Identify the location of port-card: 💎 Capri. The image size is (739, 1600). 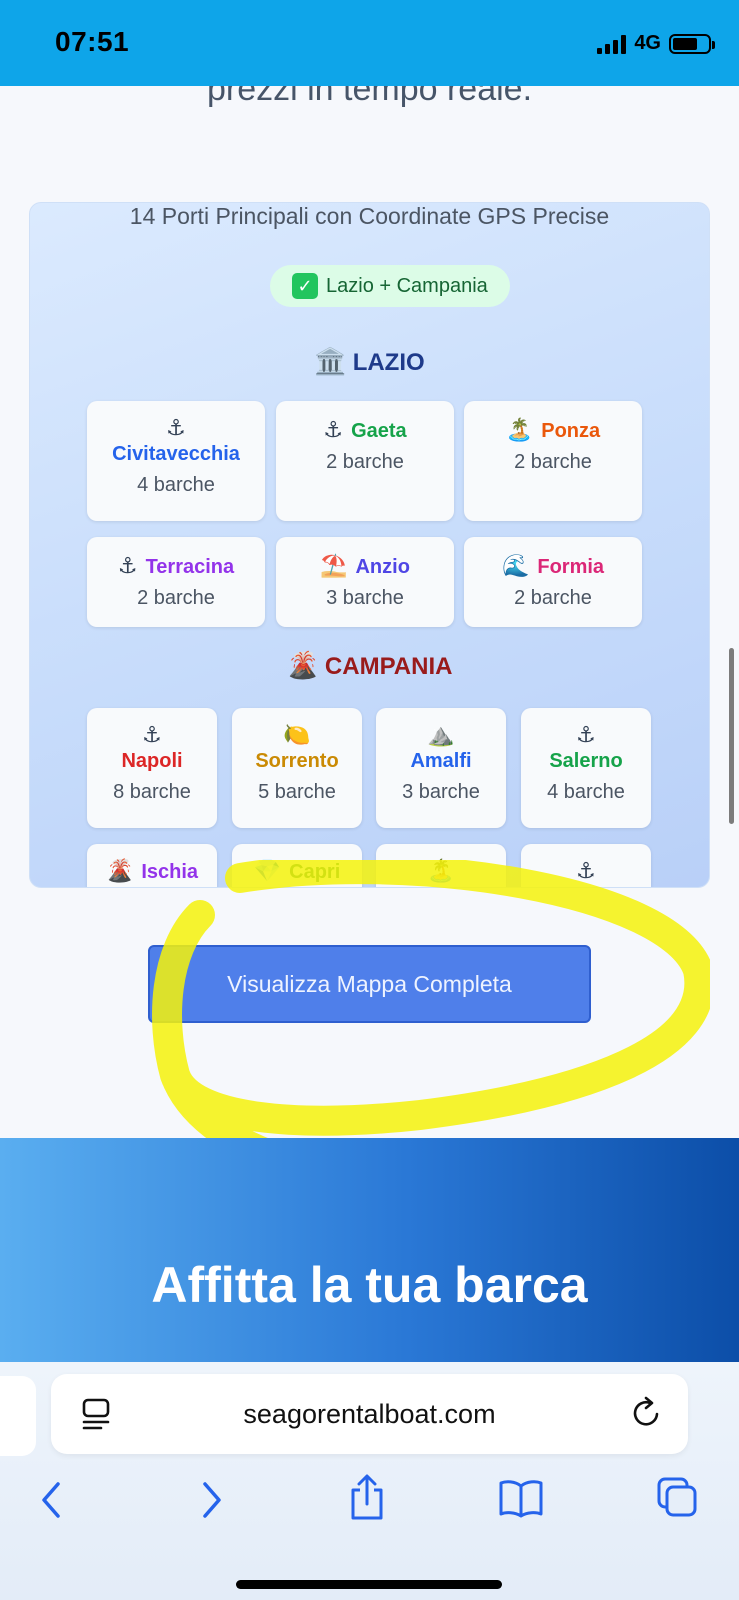
(297, 865).